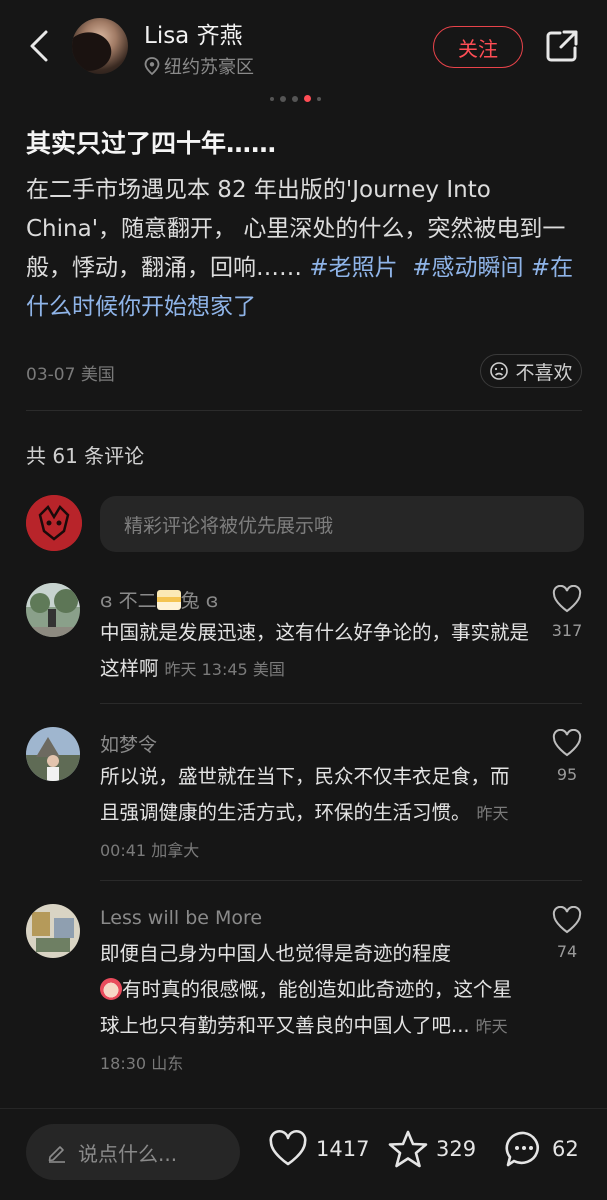  What do you see at coordinates (100, 46) in the screenshot?
I see `author-avatar` at bounding box center [100, 46].